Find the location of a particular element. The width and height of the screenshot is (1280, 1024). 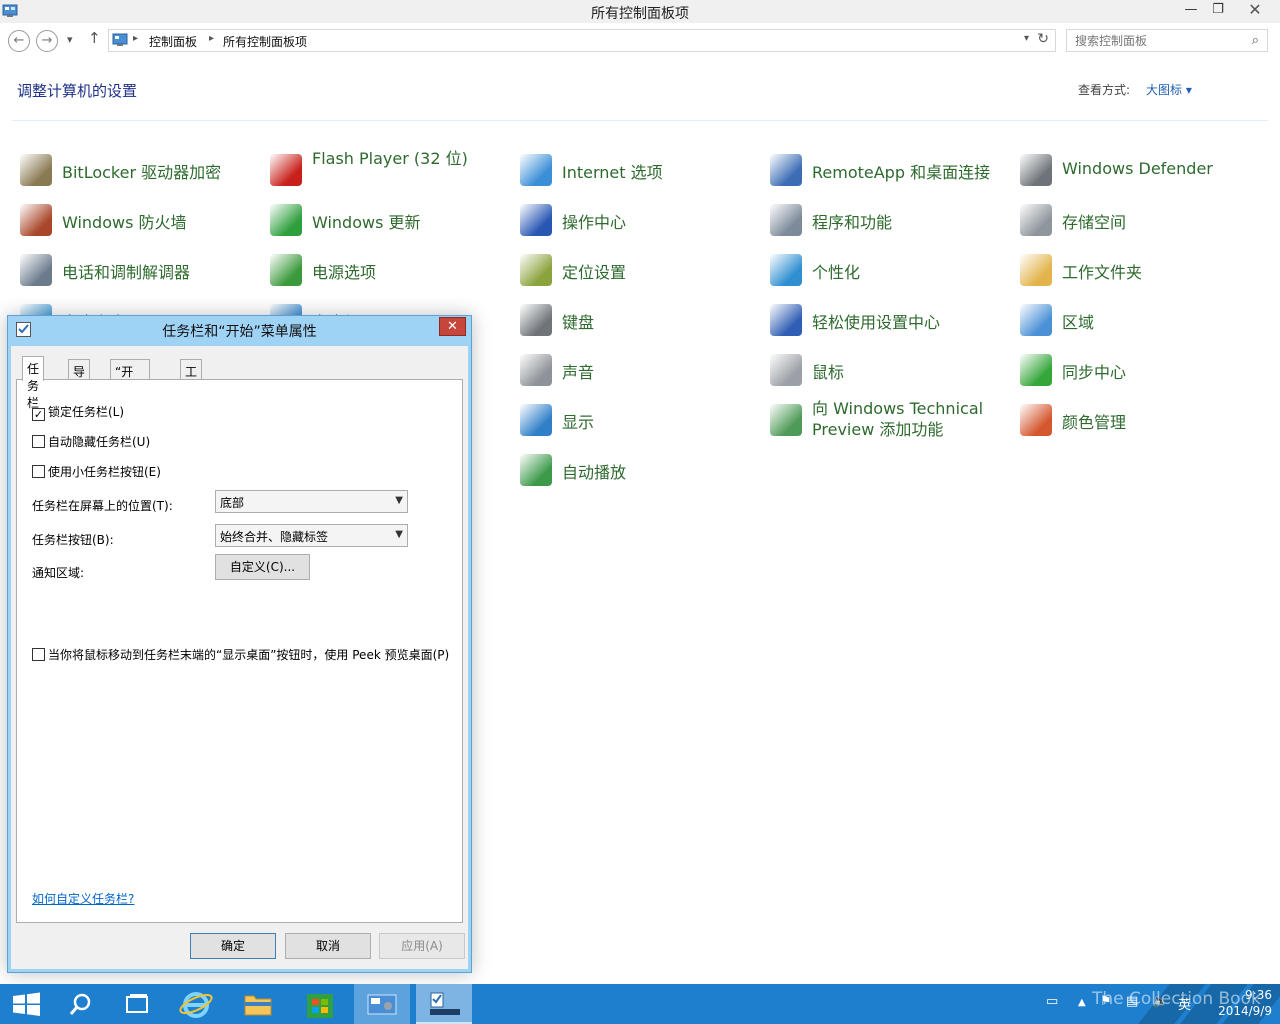

close-button: ✕ is located at coordinates (1255, 11).